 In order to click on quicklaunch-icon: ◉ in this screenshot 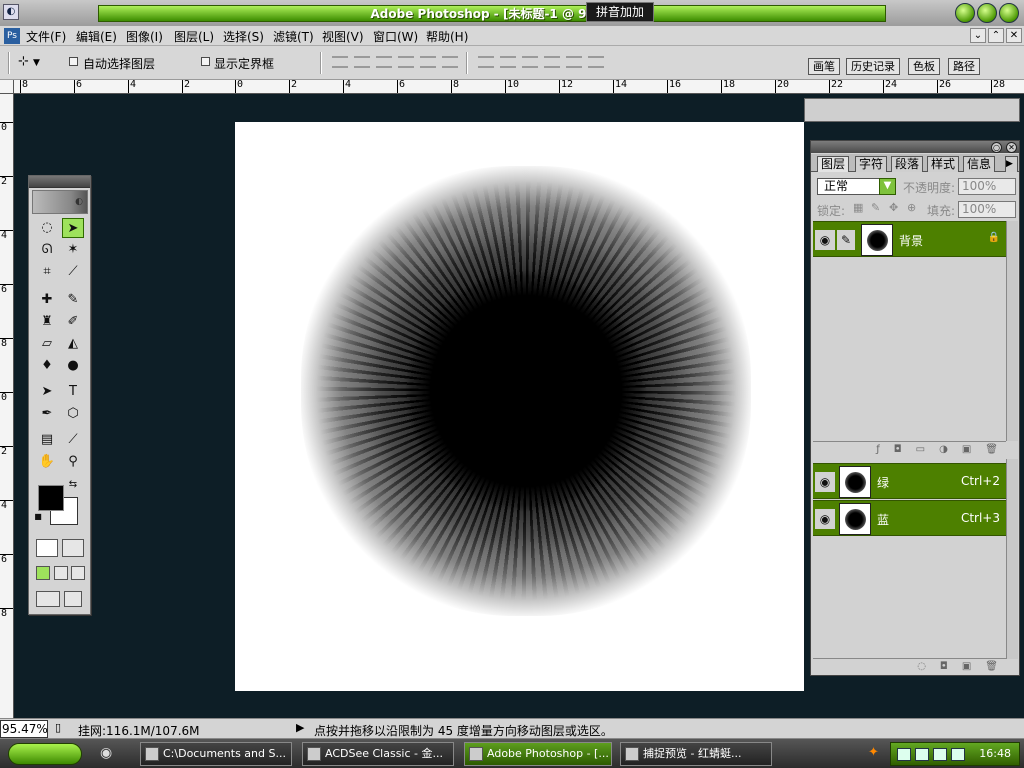, I will do `click(106, 753)`.